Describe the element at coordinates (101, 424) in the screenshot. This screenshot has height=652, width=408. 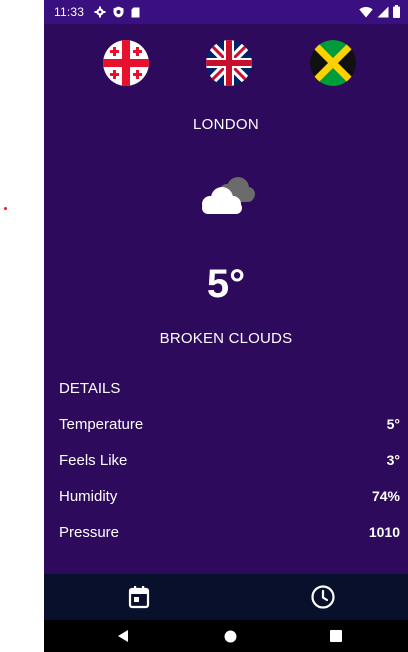
I see `detail-label: Temperature` at that location.